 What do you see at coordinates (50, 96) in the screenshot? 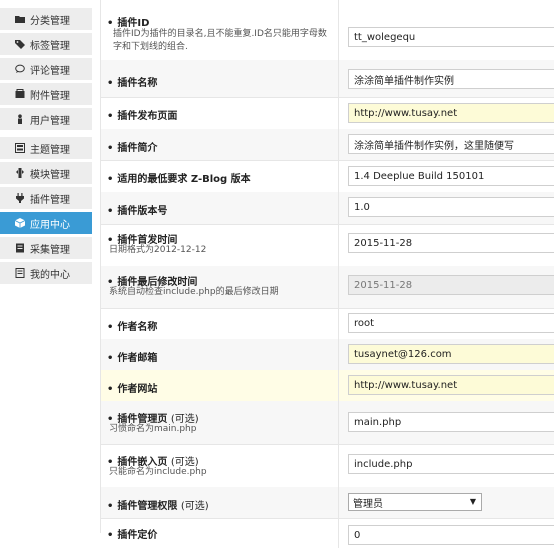
I see `sidebar-item-label: 附件管理` at bounding box center [50, 96].